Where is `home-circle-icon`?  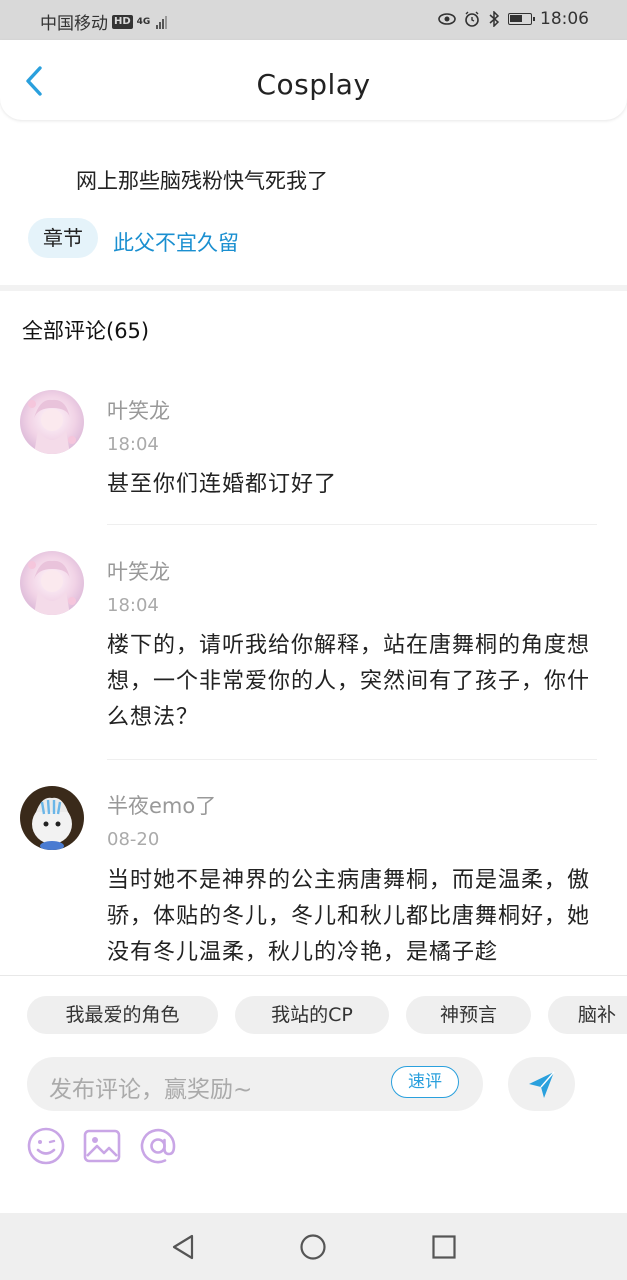
home-circle-icon is located at coordinates (313, 1247).